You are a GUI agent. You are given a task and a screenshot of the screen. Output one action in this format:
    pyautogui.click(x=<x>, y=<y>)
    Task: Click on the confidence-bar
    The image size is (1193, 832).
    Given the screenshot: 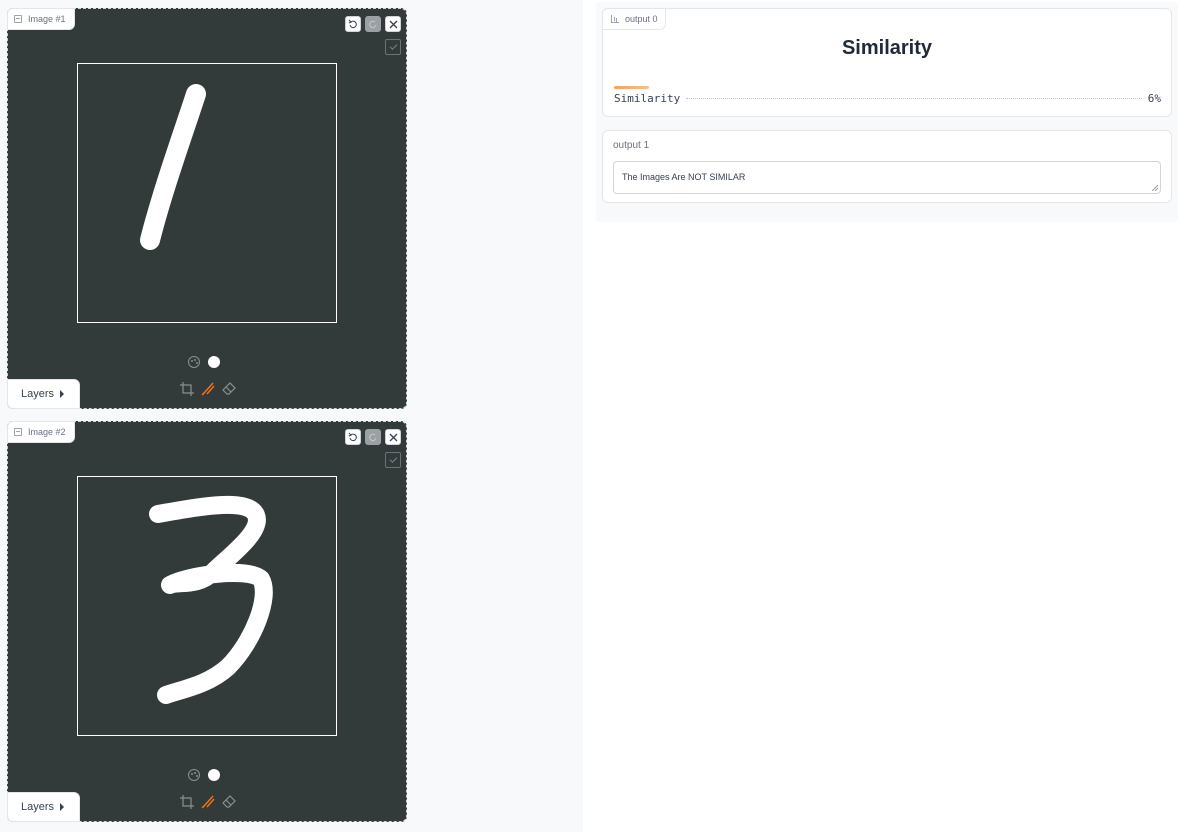 What is the action you would take?
    pyautogui.click(x=631, y=87)
    